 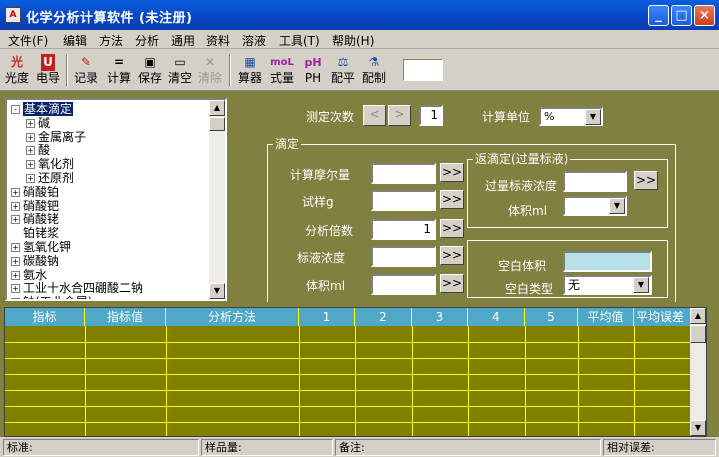 I want to click on tree-item: 碱, so click(x=44, y=123).